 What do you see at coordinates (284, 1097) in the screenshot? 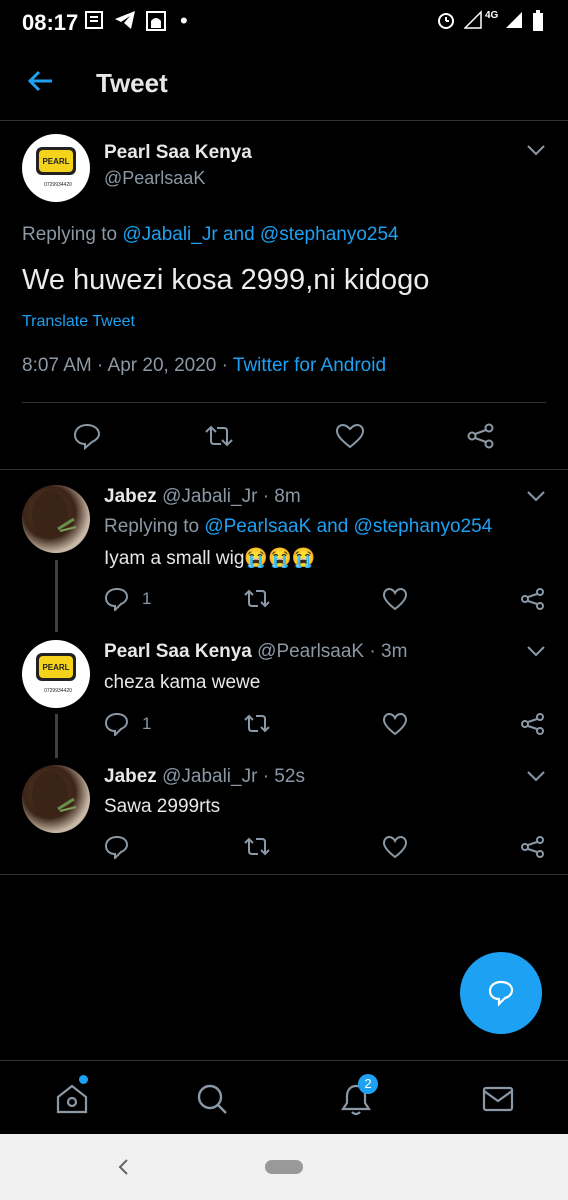
I see `bottom-nav` at bounding box center [284, 1097].